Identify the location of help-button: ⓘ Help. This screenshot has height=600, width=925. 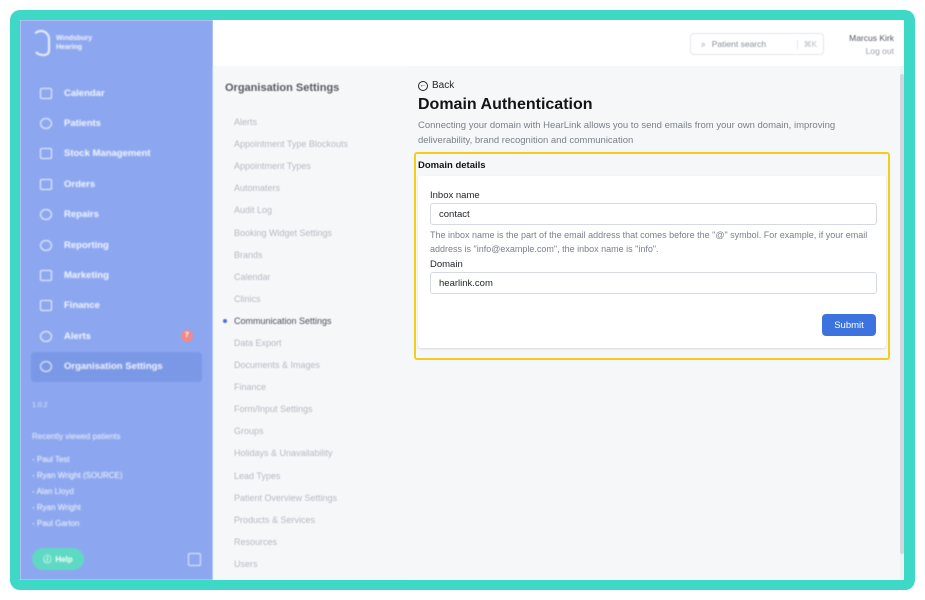
(58, 559).